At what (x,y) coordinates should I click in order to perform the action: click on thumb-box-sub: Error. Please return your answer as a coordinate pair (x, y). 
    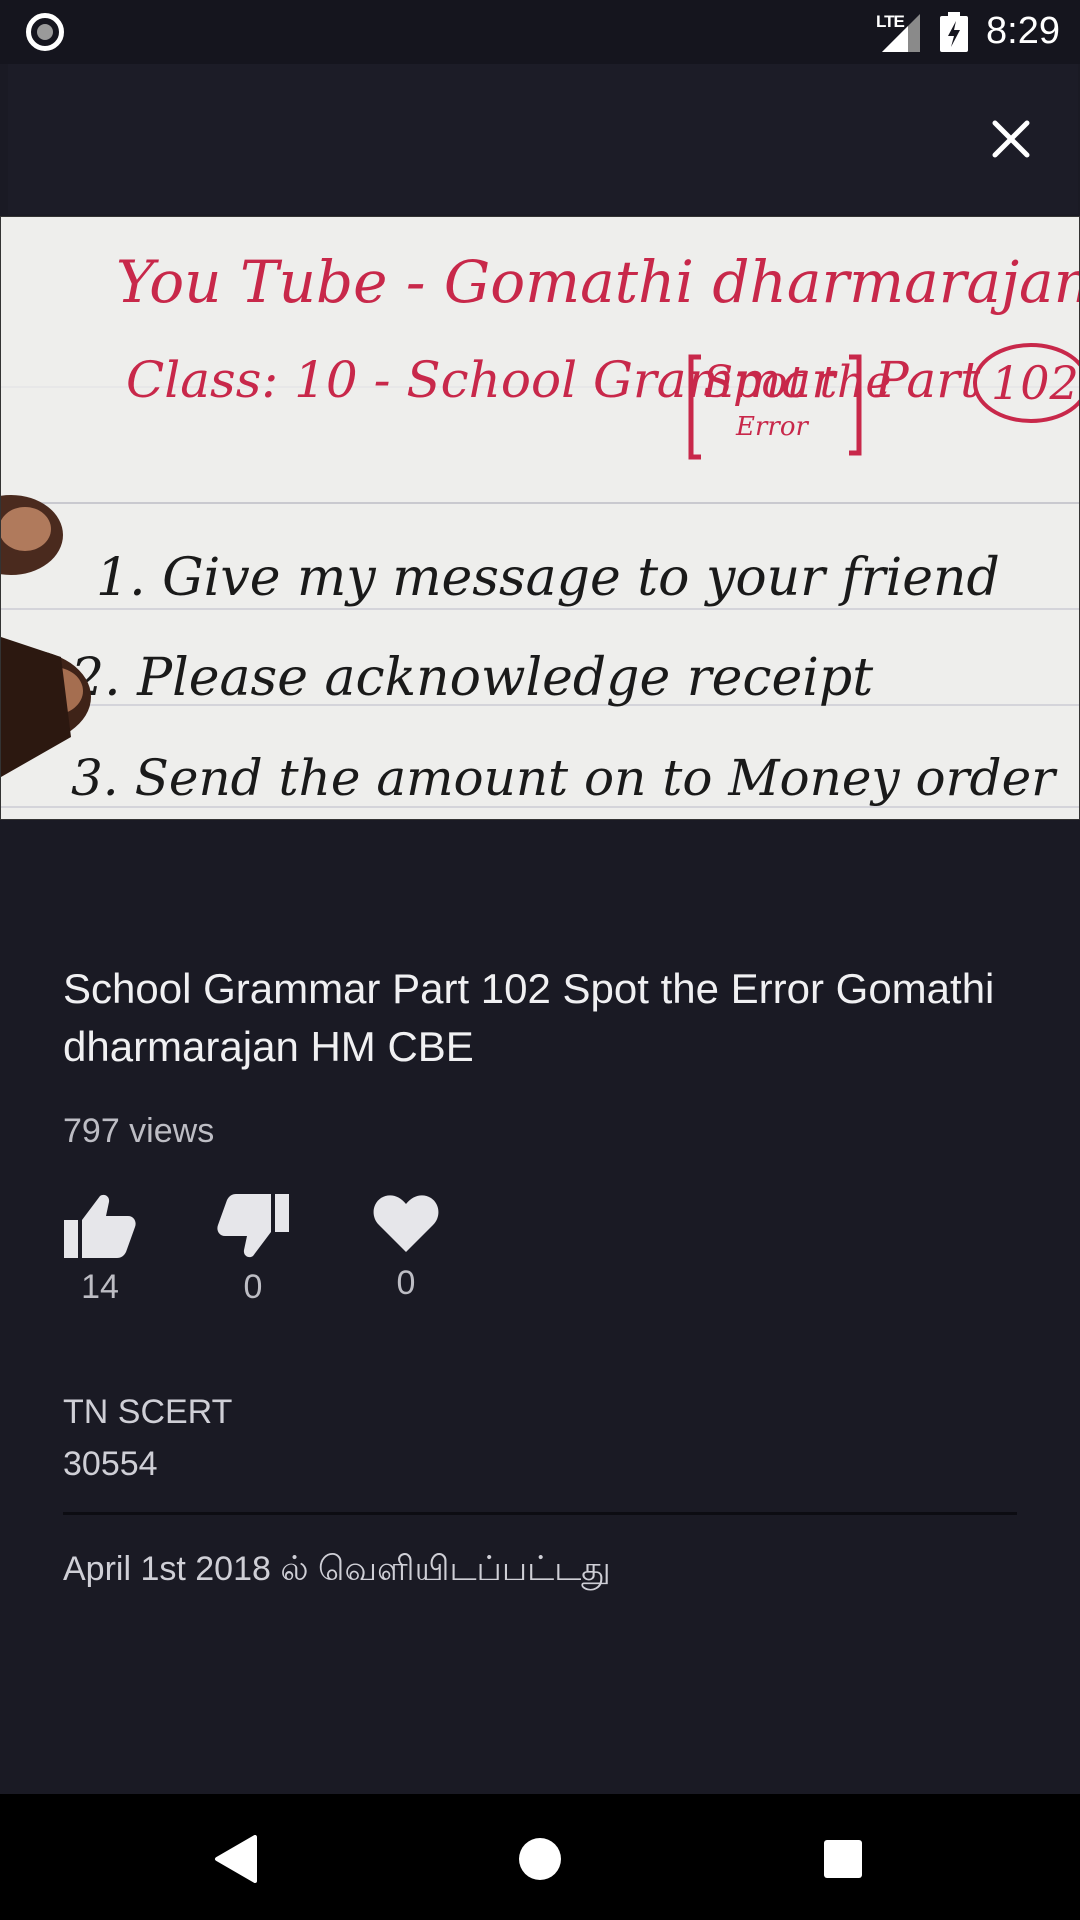
    Looking at the image, I should click on (772, 427).